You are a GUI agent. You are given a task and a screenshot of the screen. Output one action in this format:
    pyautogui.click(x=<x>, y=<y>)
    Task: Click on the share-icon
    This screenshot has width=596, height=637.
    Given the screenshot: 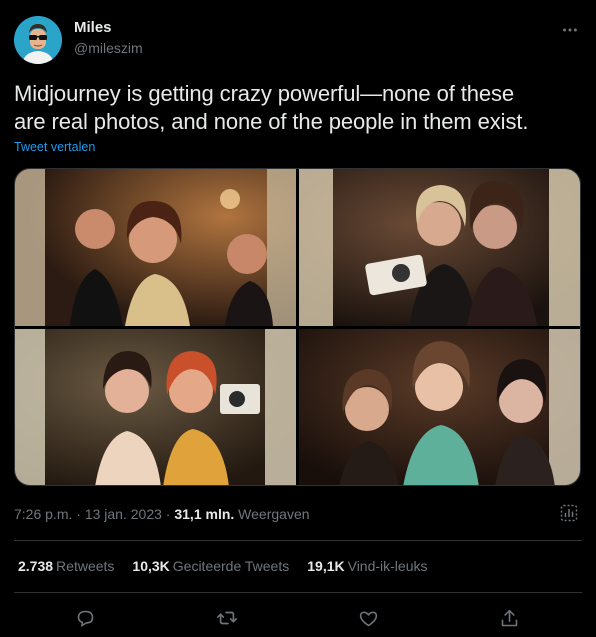 What is the action you would take?
    pyautogui.click(x=509, y=618)
    